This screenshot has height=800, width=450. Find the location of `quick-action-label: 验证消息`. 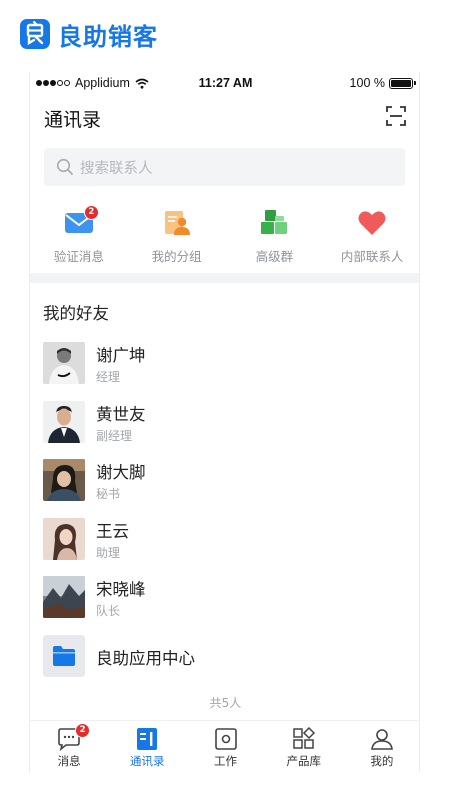

quick-action-label: 验证消息 is located at coordinates (78, 256).